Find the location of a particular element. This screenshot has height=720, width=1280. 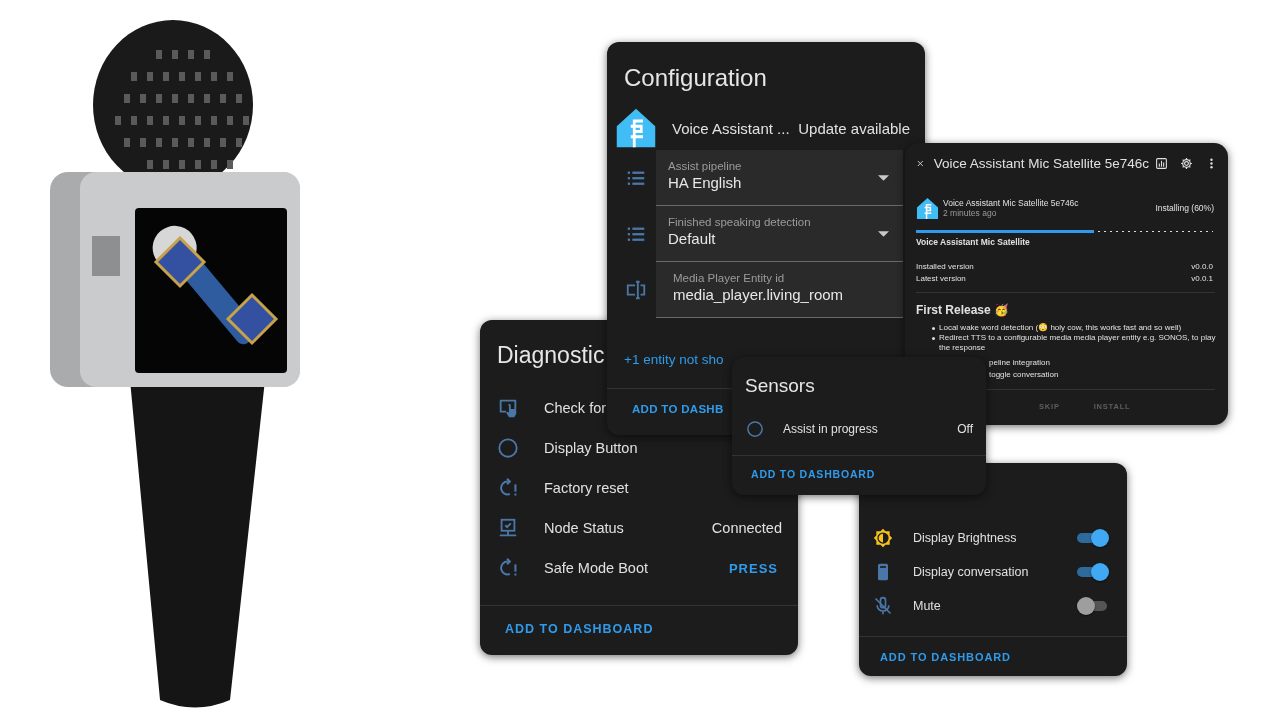

card-title: Diagnostic is located at coordinates (551, 356).